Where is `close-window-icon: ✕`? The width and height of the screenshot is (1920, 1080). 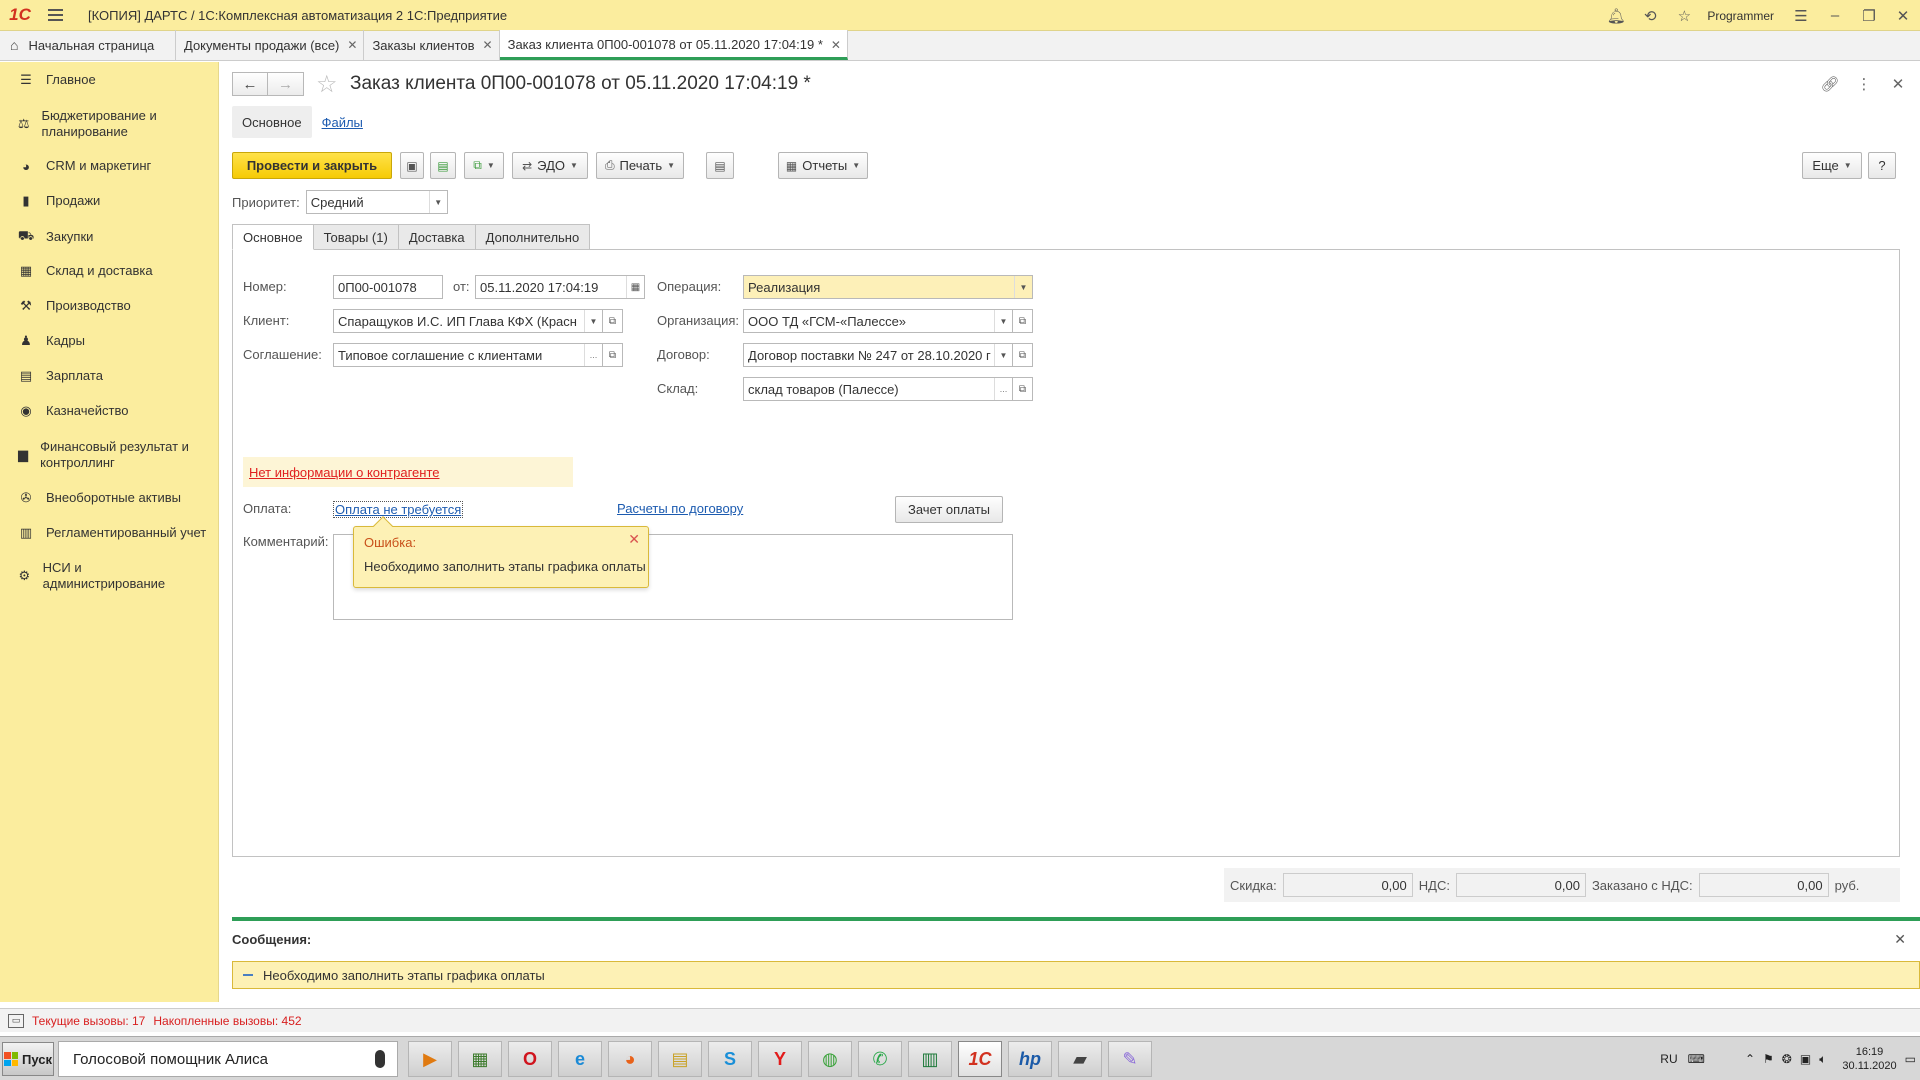 close-window-icon: ✕ is located at coordinates (1903, 15).